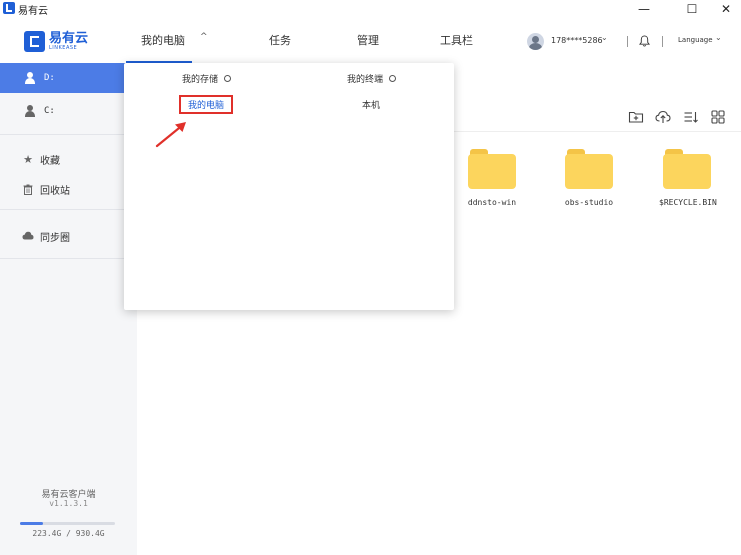  Describe the element at coordinates (492, 202) in the screenshot. I see `folder-name: ddnsto-win` at that location.